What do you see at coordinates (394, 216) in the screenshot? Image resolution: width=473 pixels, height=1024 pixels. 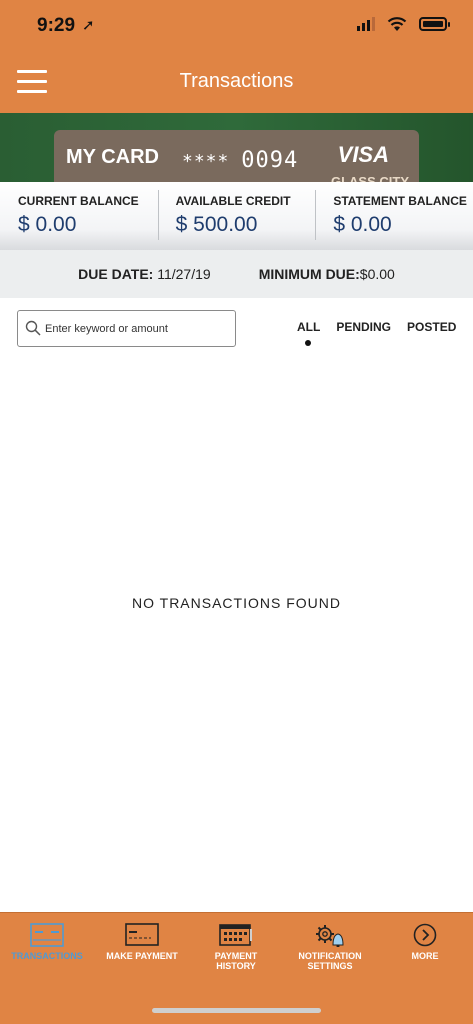 I see `statement-balance: STATEMENT BALANCE $ 0.00` at bounding box center [394, 216].